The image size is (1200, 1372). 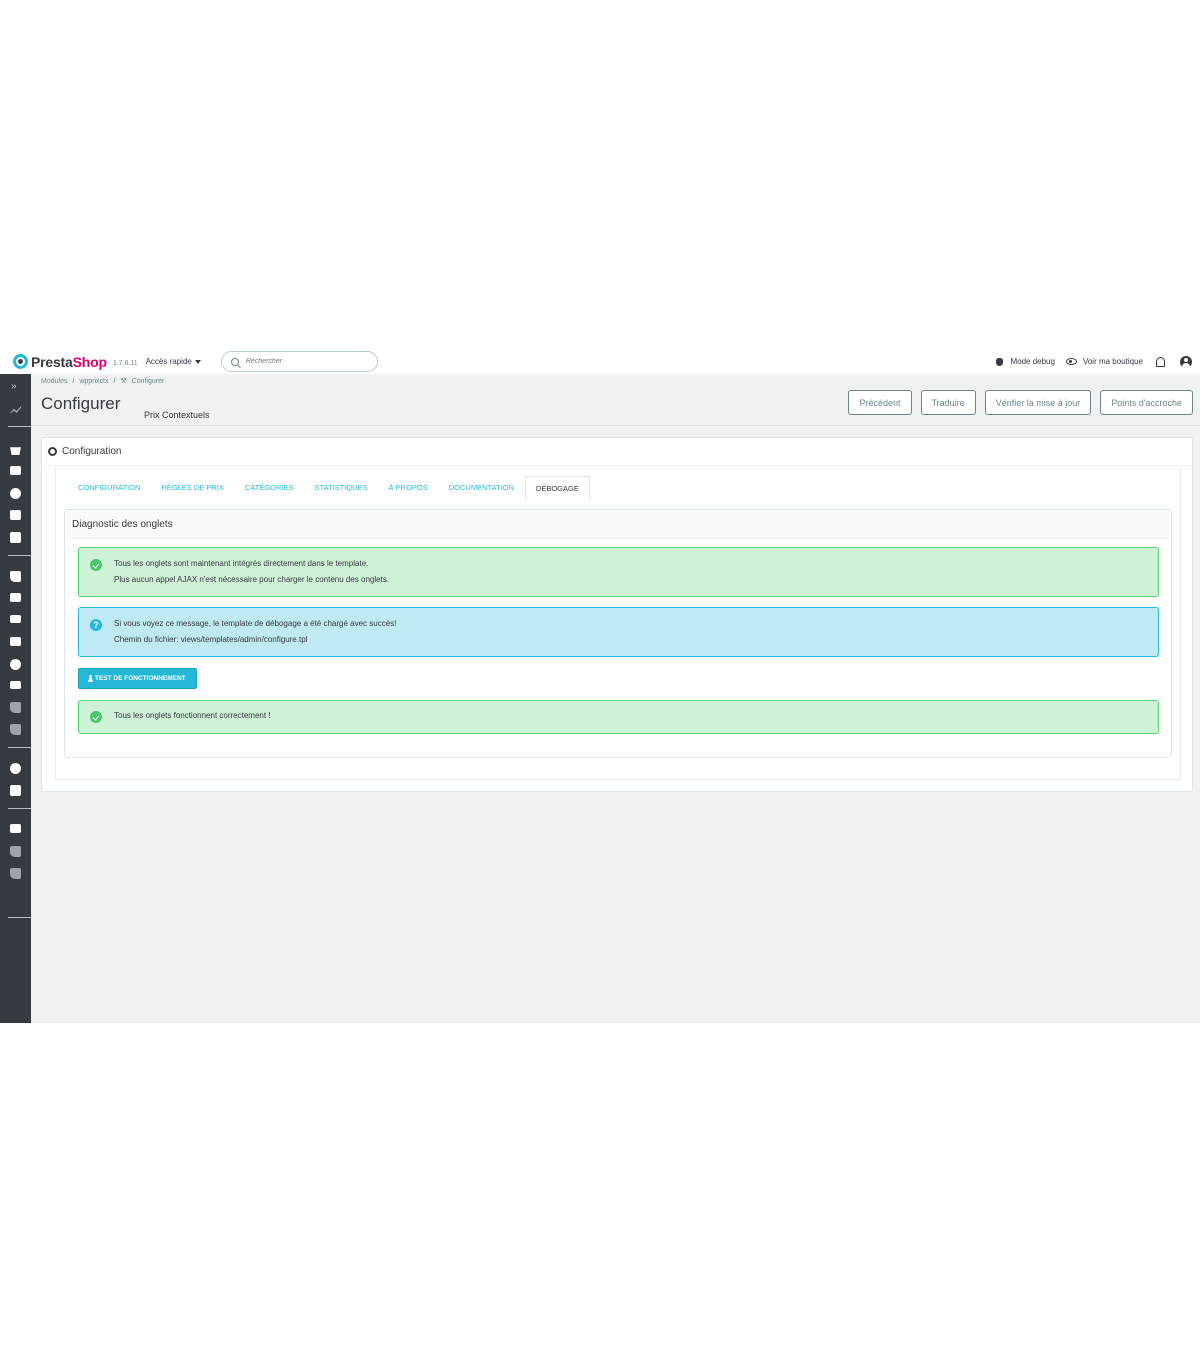 What do you see at coordinates (1038, 402) in the screenshot?
I see `check-update-button: Vérifier la mise à jour` at bounding box center [1038, 402].